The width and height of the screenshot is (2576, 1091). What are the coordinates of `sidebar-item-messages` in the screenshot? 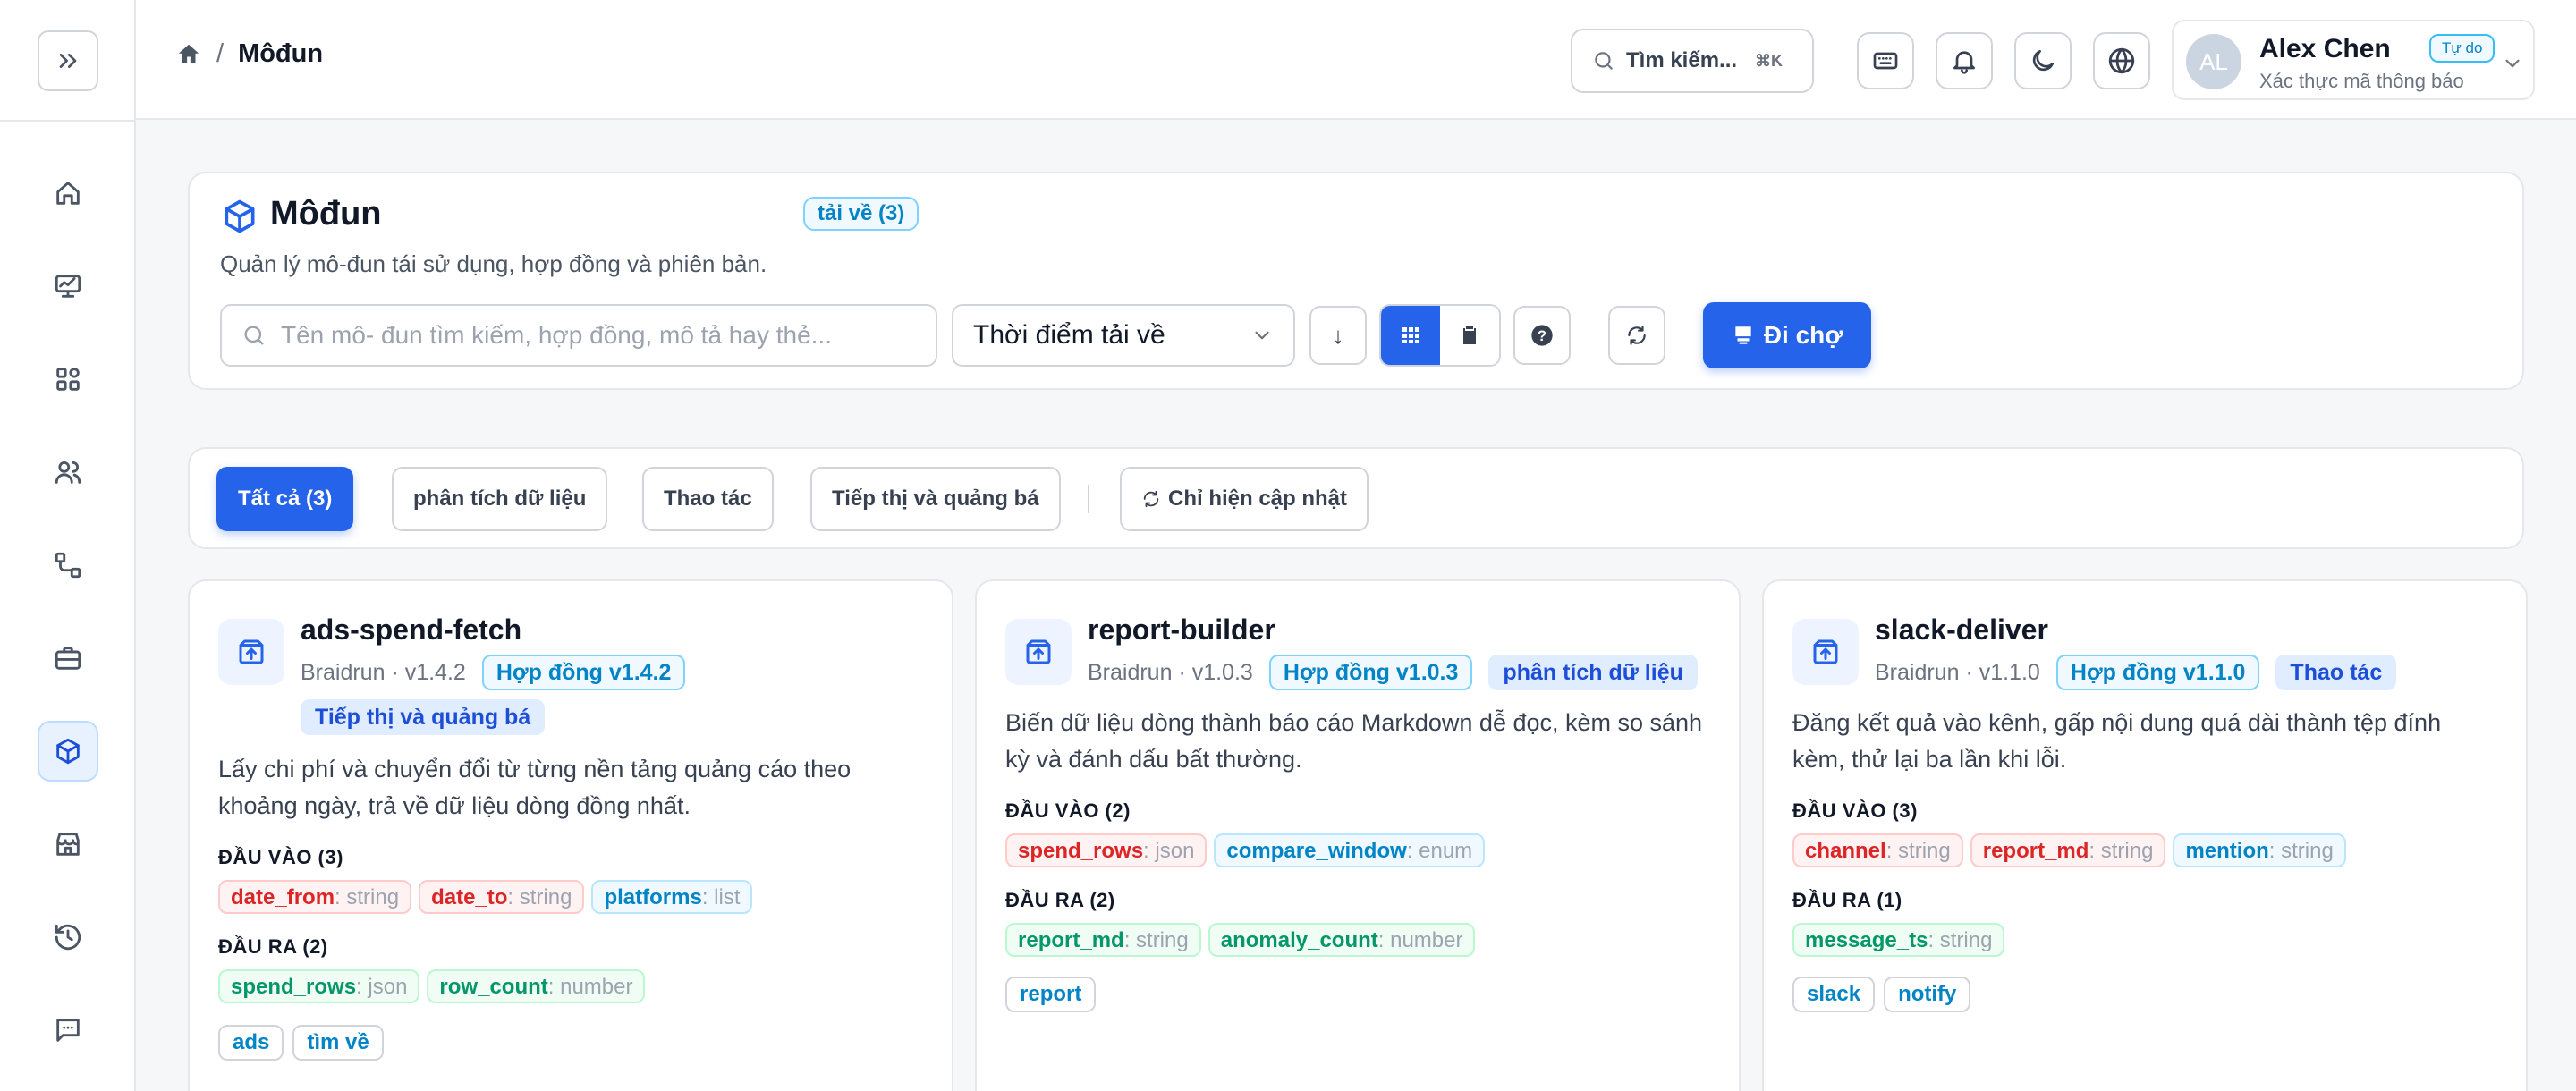 It's located at (68, 1030).